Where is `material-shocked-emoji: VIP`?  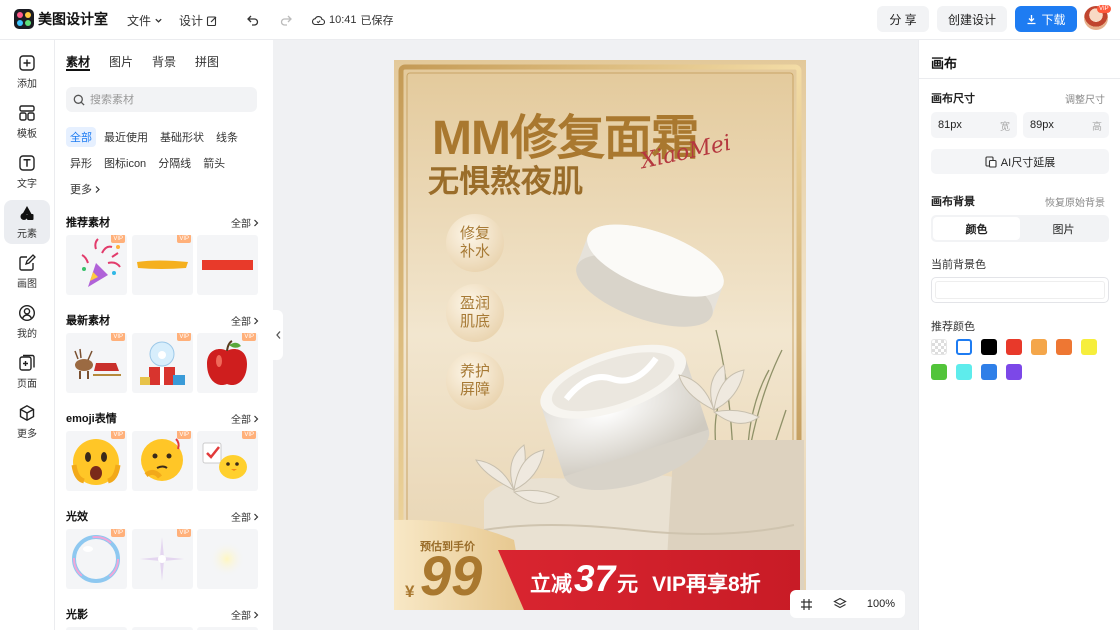 material-shocked-emoji: VIP is located at coordinates (96, 461).